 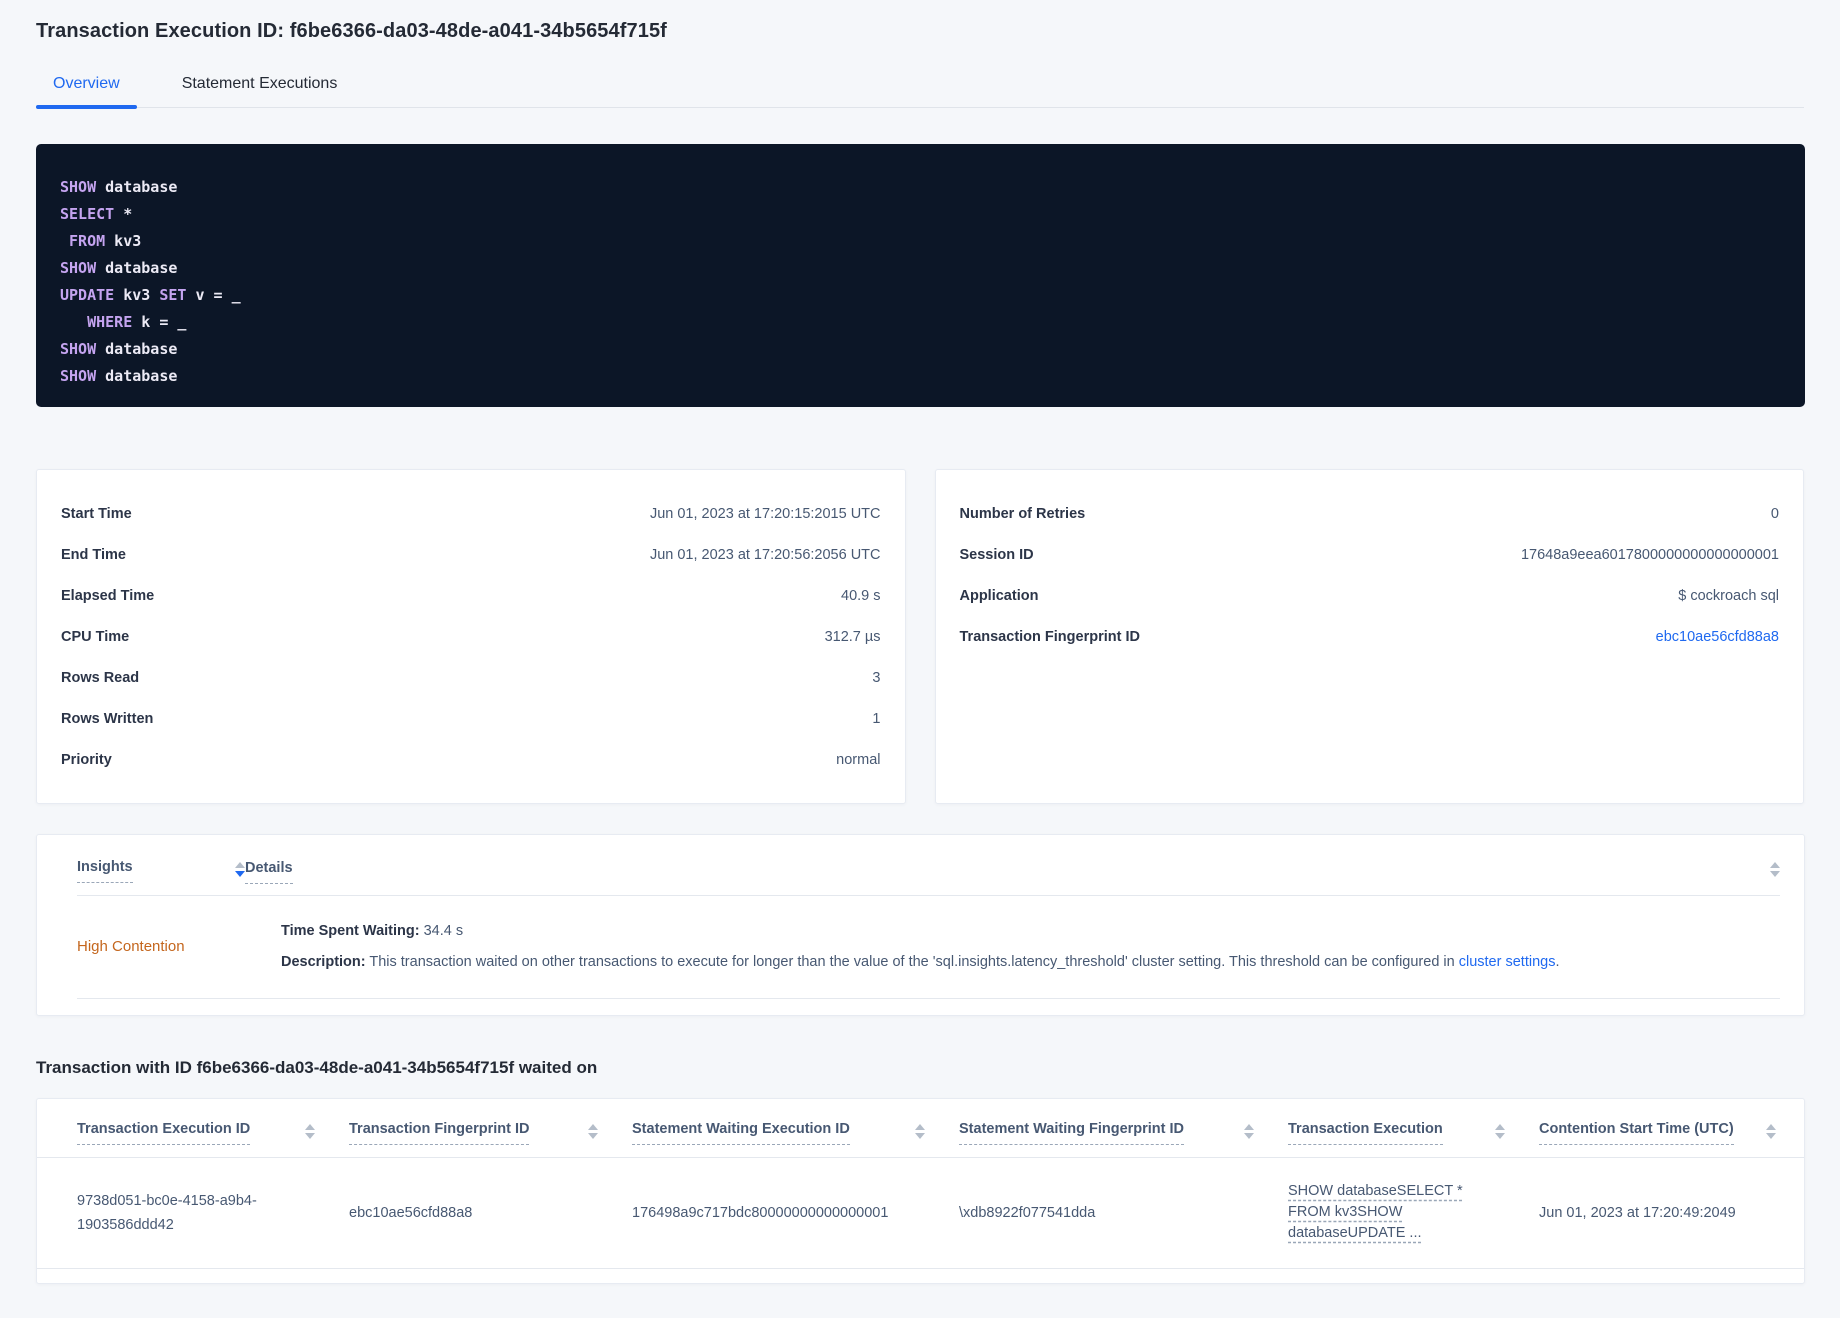 I want to click on summary-label: Elapsed Time, so click(x=108, y=596).